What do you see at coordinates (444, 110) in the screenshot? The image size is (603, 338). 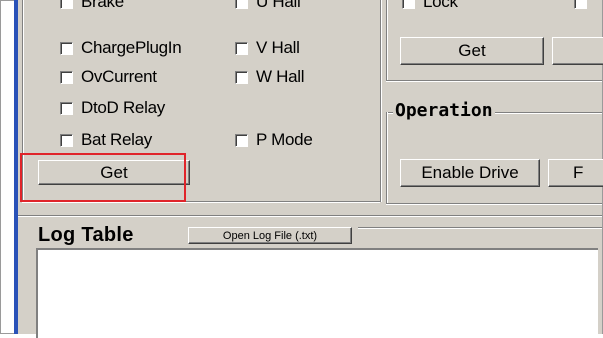 I see `operation-group-title: Operation` at bounding box center [444, 110].